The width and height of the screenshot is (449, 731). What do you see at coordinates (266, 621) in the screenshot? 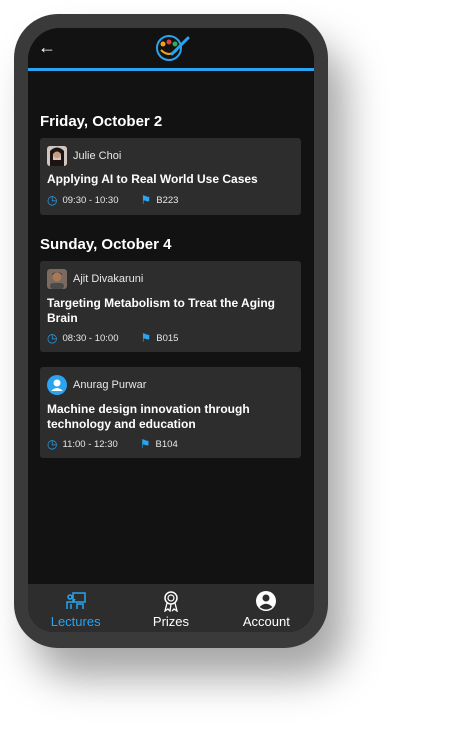
I see `tab-label: Account` at bounding box center [266, 621].